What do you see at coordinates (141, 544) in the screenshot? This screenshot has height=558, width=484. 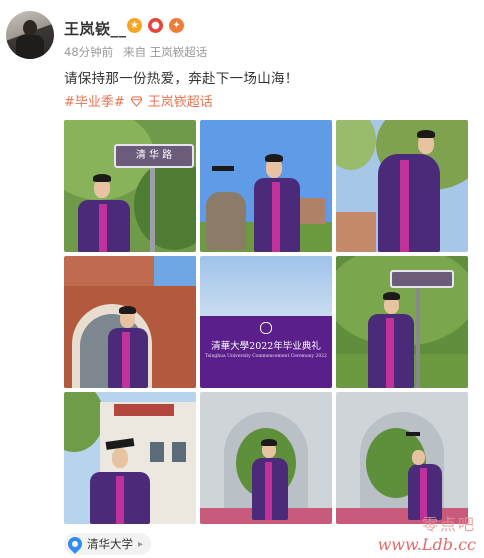 I see `chevron-right-icon: ▸` at bounding box center [141, 544].